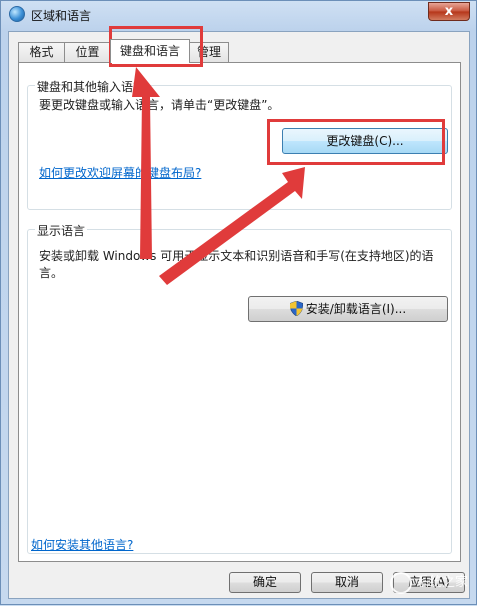 This screenshot has height=606, width=477. Describe the element at coordinates (449, 11) in the screenshot. I see `close-button: x` at that location.